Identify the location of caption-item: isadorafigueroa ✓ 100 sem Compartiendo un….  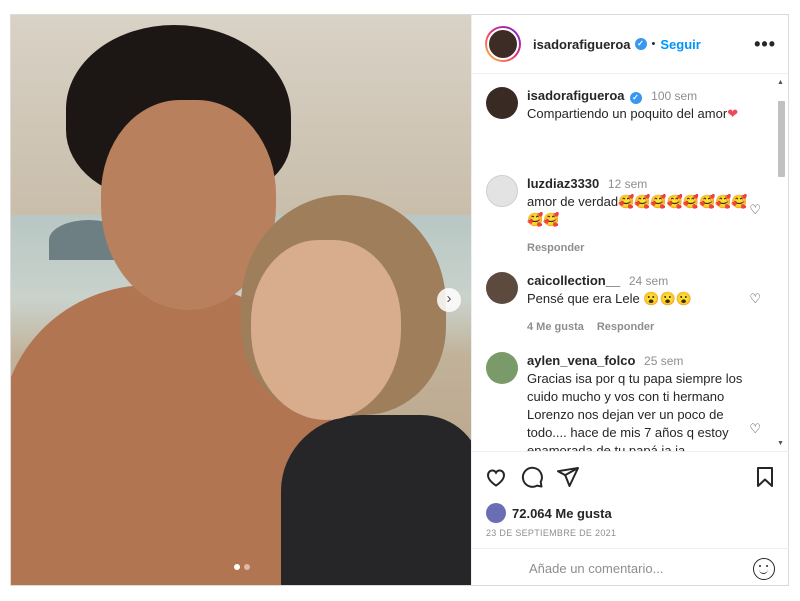
(631, 105).